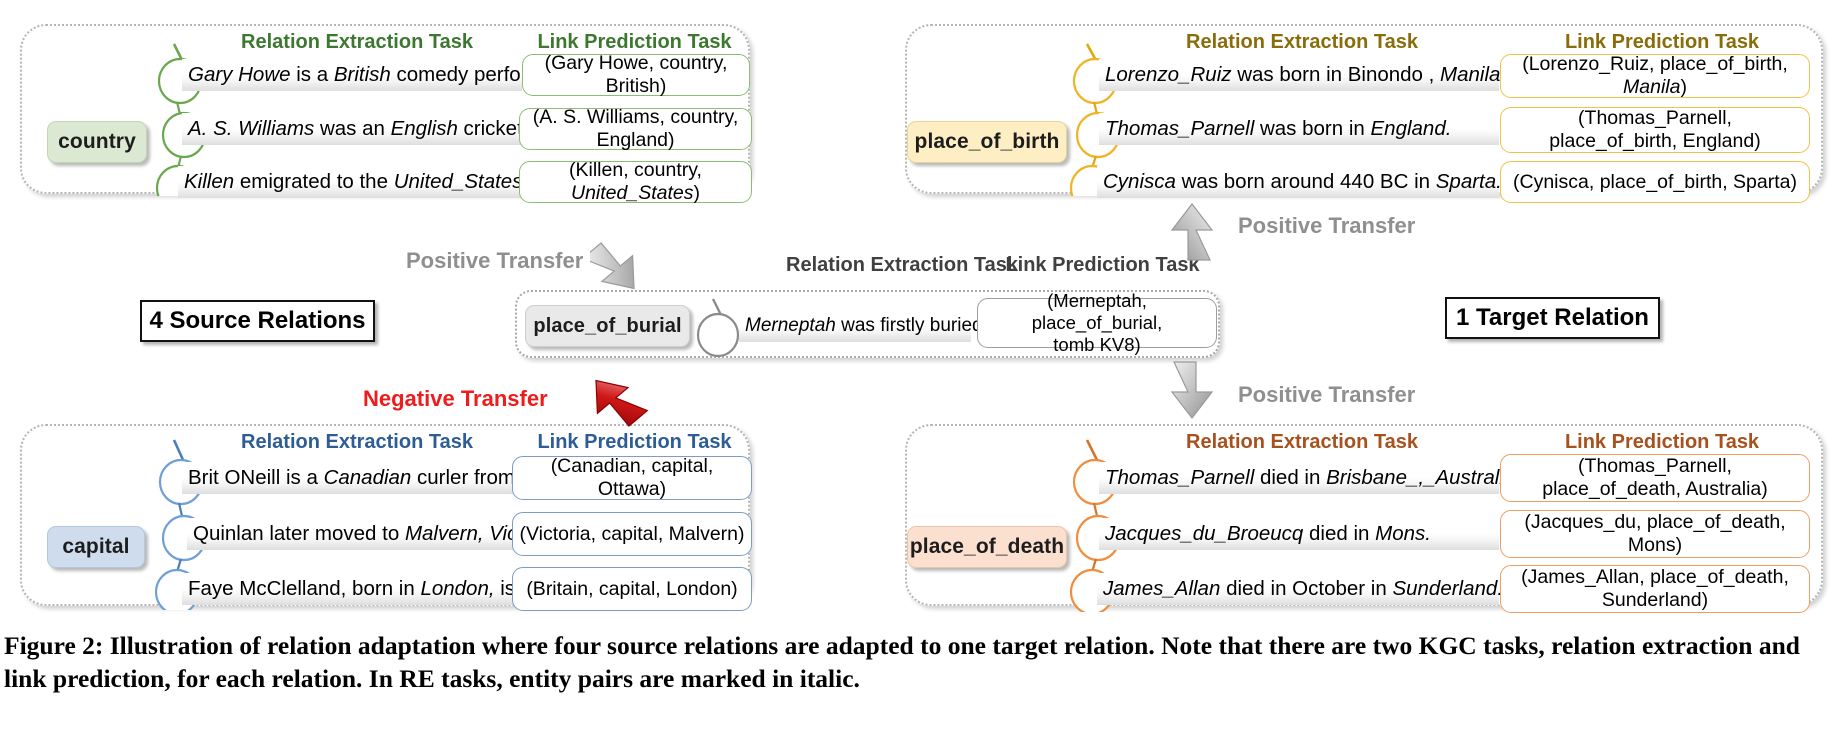 This screenshot has width=1837, height=731. Describe the element at coordinates (632, 477) in the screenshot. I see `triple-box: (Canadian, capital, Ottawa)` at that location.